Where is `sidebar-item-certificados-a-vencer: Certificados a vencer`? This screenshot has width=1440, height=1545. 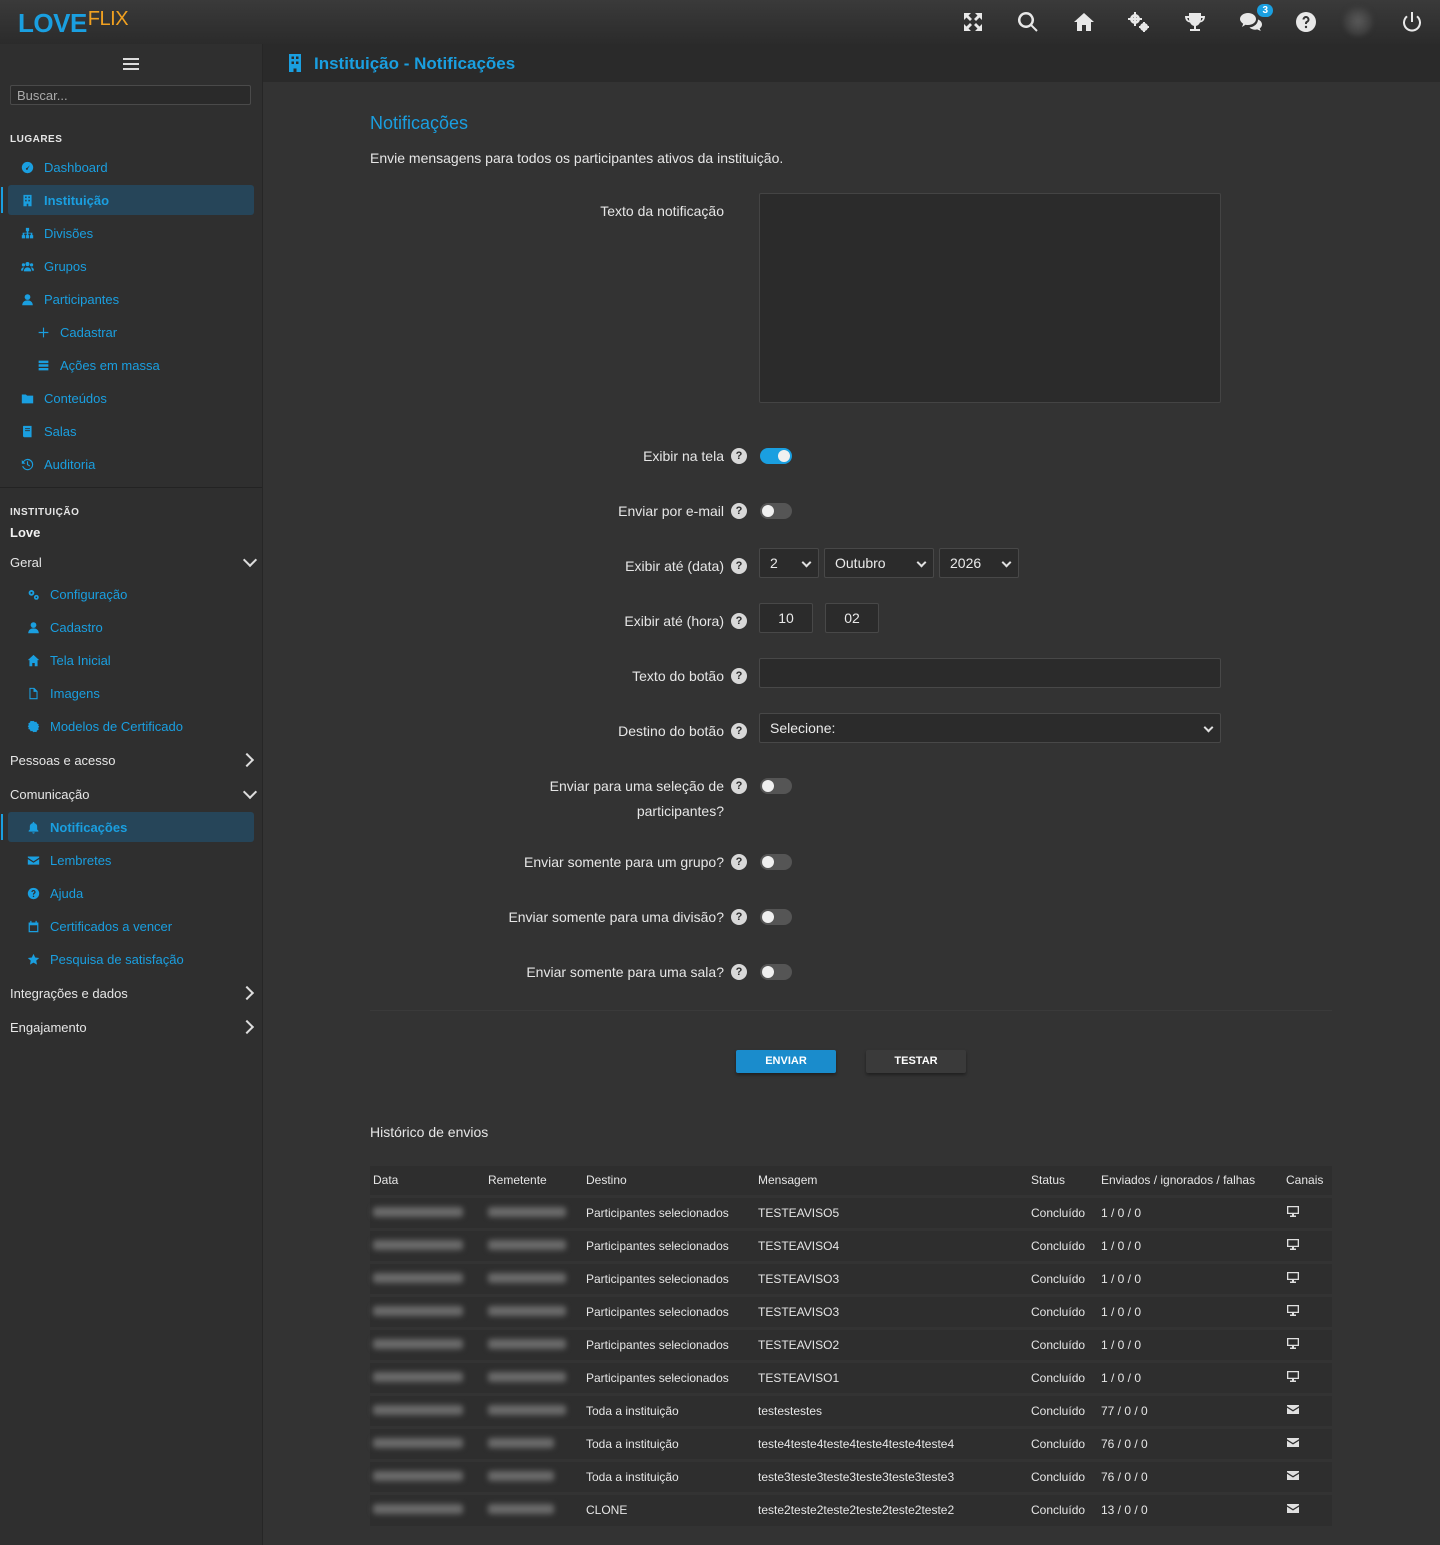 sidebar-item-certificados-a-vencer: Certificados a vencer is located at coordinates (131, 926).